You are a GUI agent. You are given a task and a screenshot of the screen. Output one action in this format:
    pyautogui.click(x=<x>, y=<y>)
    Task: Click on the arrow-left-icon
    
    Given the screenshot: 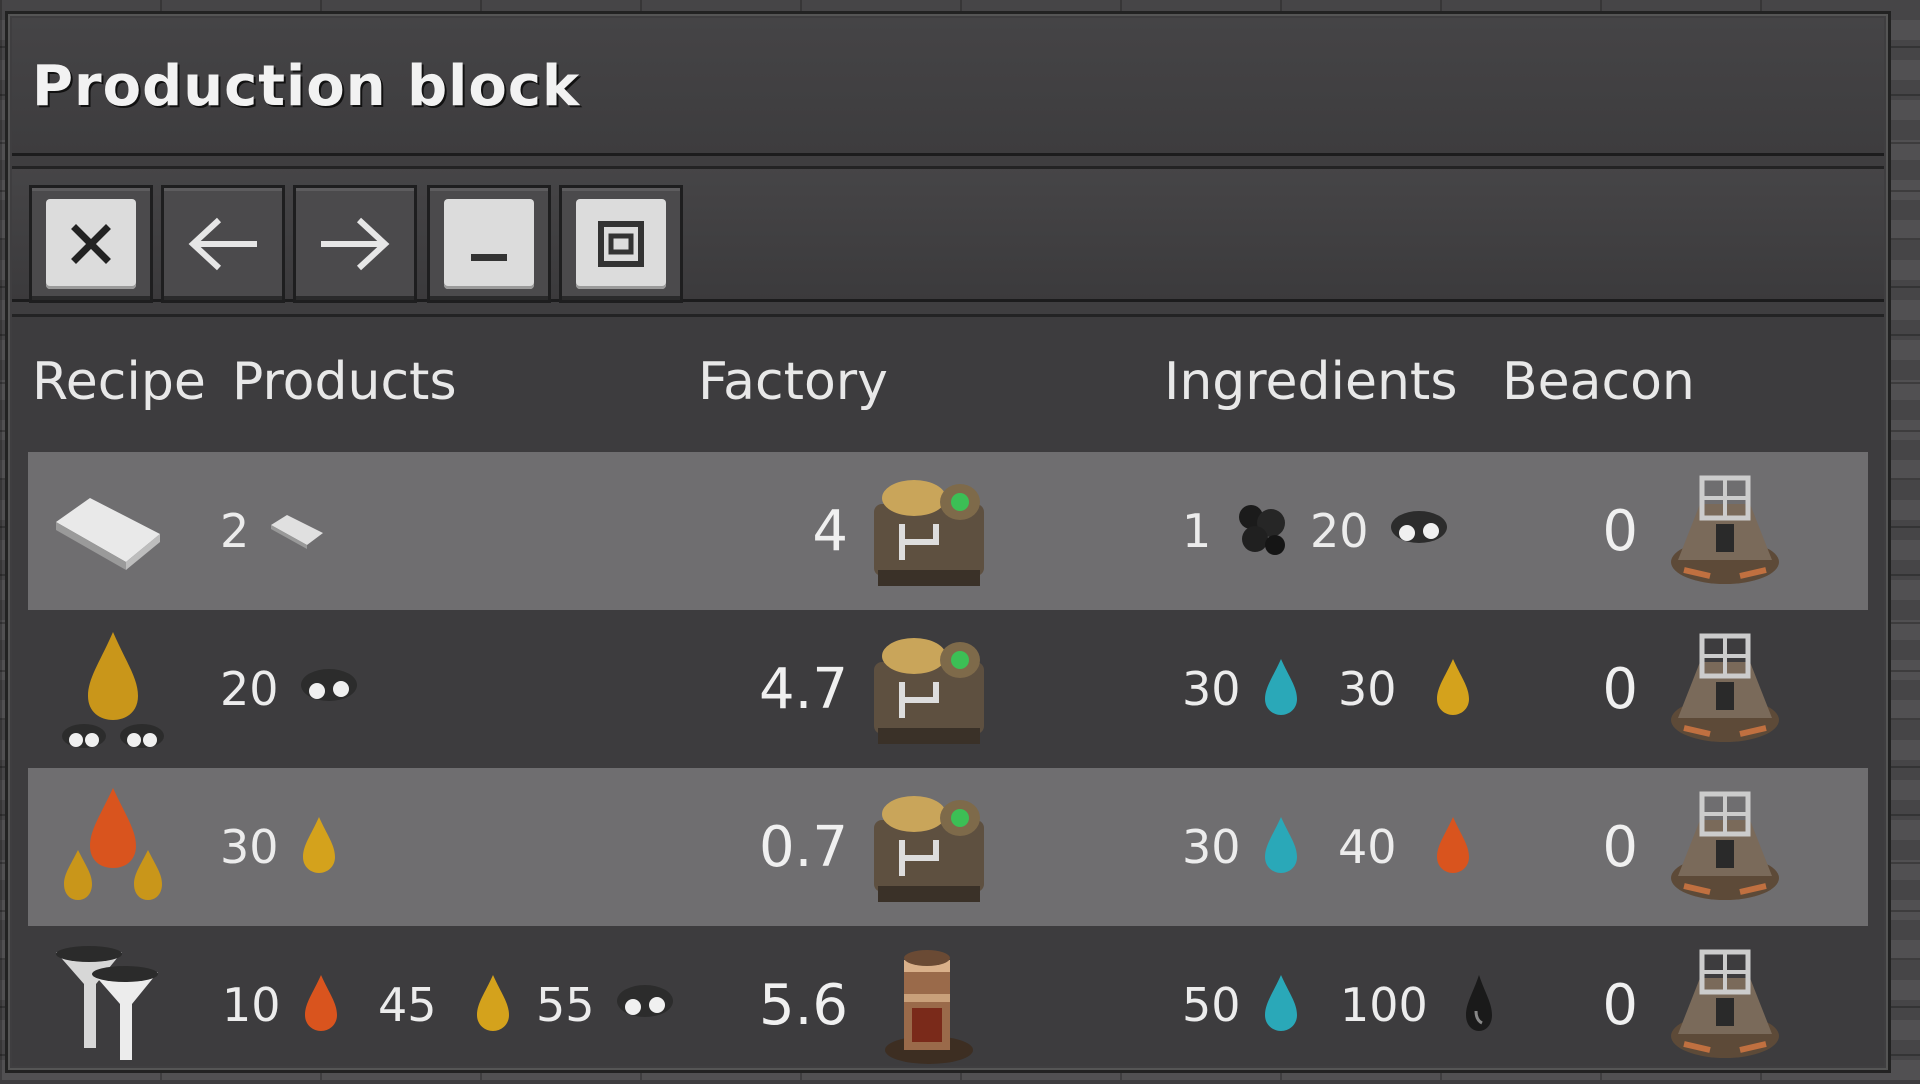 What is the action you would take?
    pyautogui.click(x=223, y=244)
    